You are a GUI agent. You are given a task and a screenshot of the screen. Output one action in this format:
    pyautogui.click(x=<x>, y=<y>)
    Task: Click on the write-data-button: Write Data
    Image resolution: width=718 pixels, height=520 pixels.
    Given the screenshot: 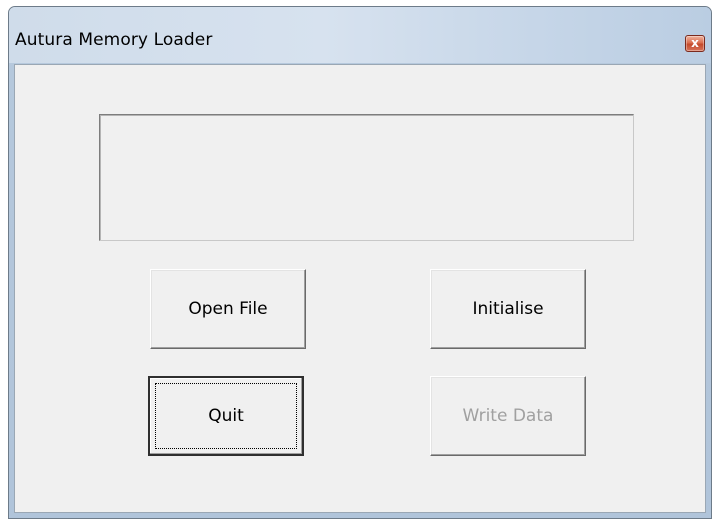 What is the action you would take?
    pyautogui.click(x=508, y=416)
    